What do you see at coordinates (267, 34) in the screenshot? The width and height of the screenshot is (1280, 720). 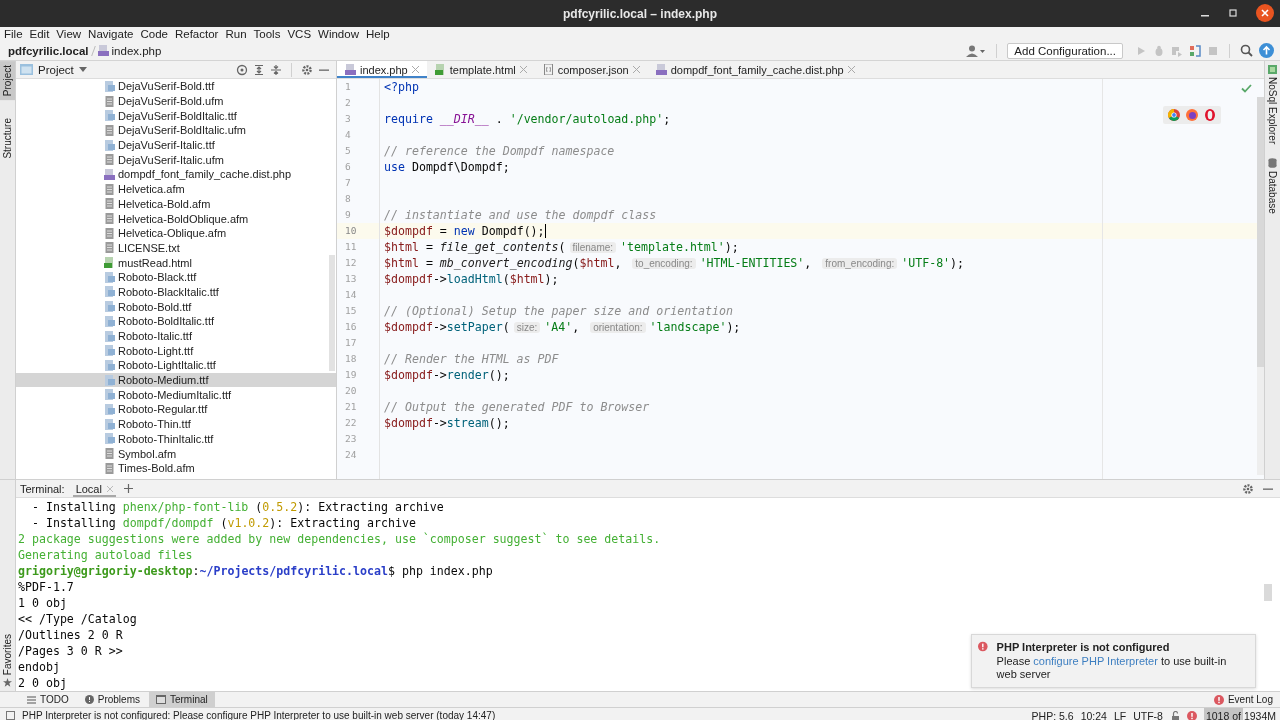 I see `menu-item: Tools` at bounding box center [267, 34].